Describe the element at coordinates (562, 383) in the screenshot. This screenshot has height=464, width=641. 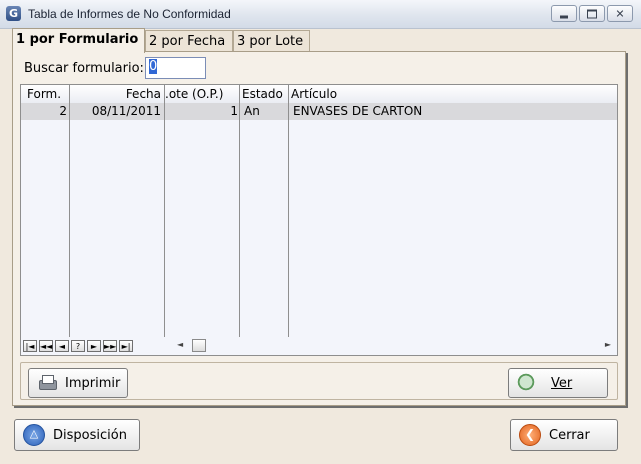
I see `ver-label: Ver` at that location.